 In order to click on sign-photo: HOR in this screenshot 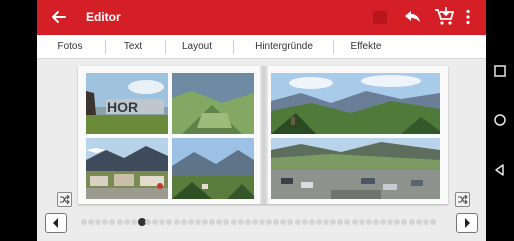, I will do `click(127, 103)`.